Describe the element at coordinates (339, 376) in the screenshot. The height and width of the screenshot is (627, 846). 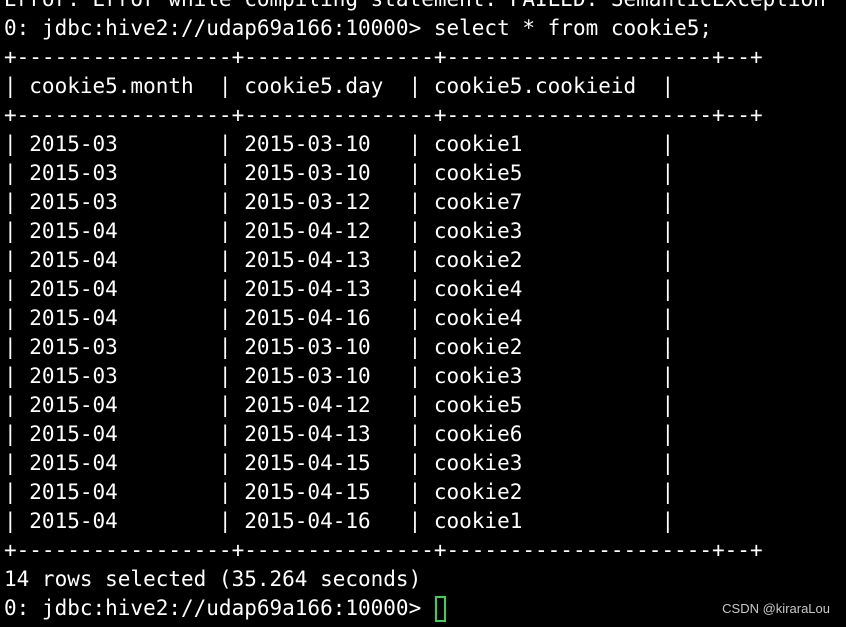
I see `table-row: | 2015-03 | 2015-03-10 | cookie3 |` at that location.